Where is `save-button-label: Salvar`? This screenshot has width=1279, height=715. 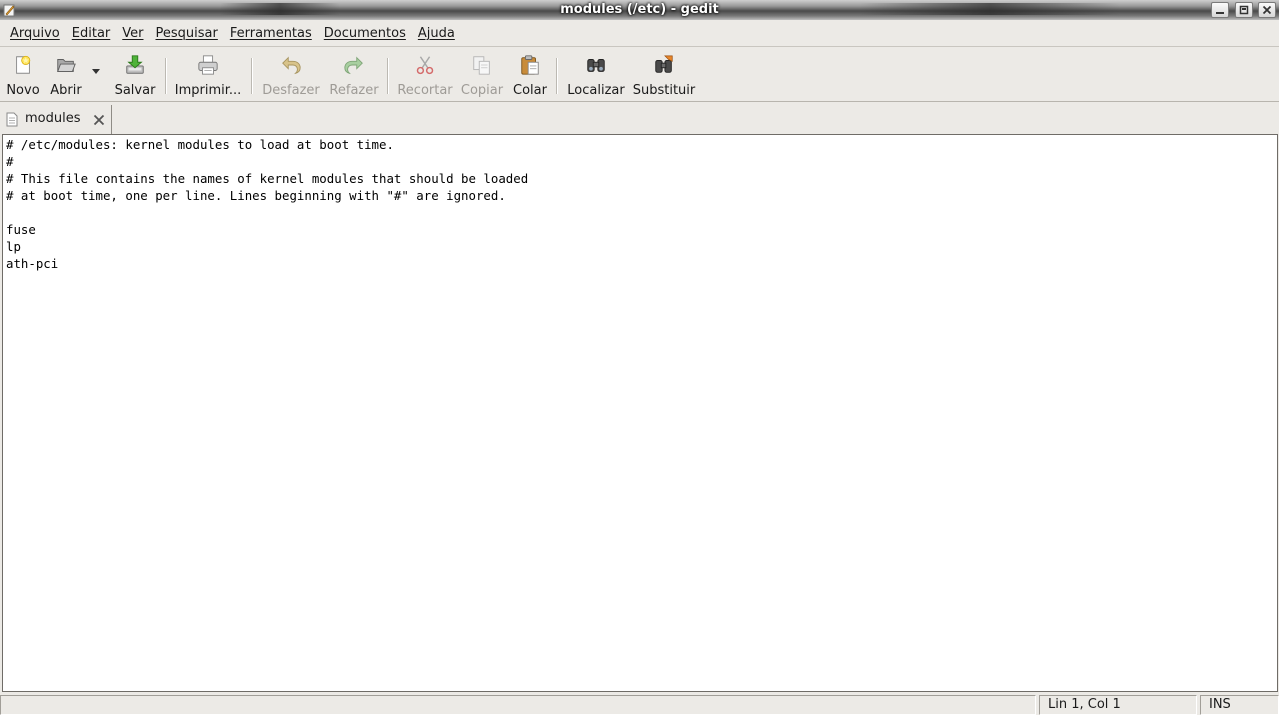
save-button-label: Salvar is located at coordinates (135, 90).